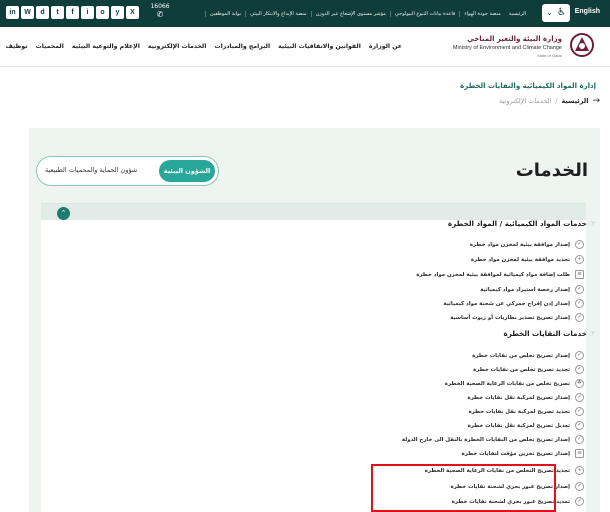 The height and width of the screenshot is (512, 610). I want to click on leaf-icon: ☘, so click(579, 383).